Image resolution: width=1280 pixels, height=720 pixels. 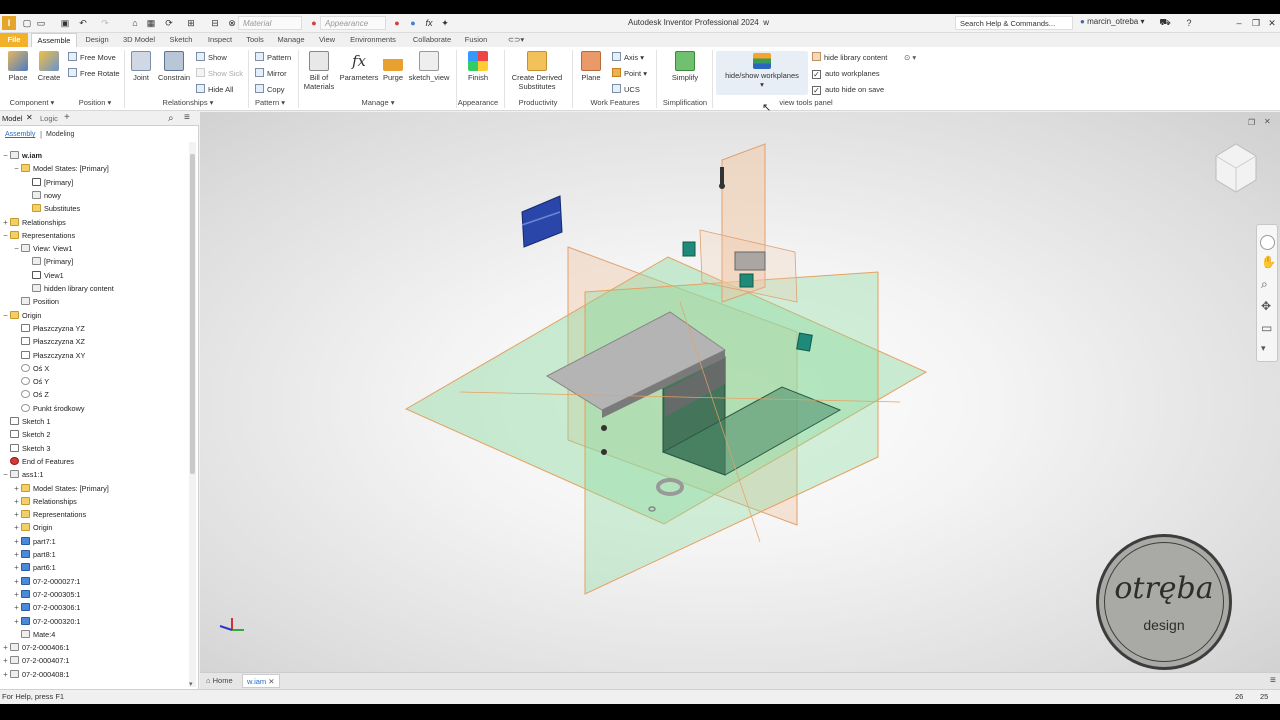 What do you see at coordinates (26, 448) in the screenshot?
I see `tree-node: Sketch 3` at bounding box center [26, 448].